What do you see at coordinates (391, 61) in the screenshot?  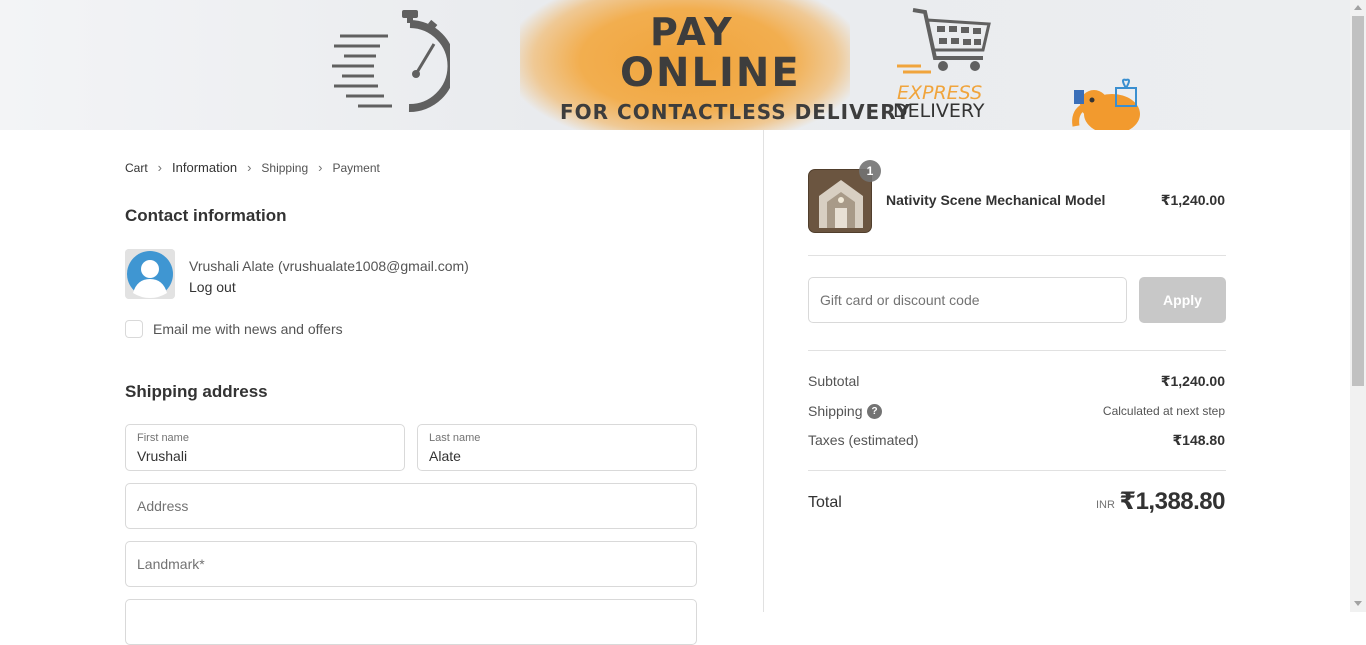 I see `stopwatch-icon` at bounding box center [391, 61].